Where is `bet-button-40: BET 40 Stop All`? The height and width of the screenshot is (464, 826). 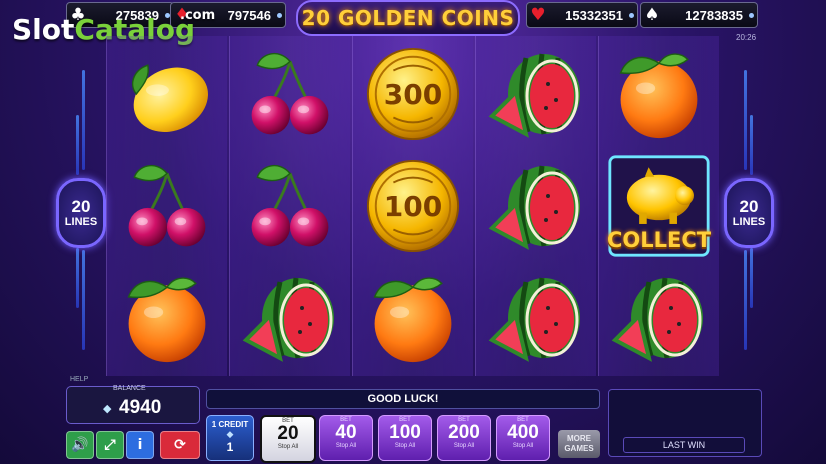
bet-button-40: BET 40 Stop All is located at coordinates (346, 438).